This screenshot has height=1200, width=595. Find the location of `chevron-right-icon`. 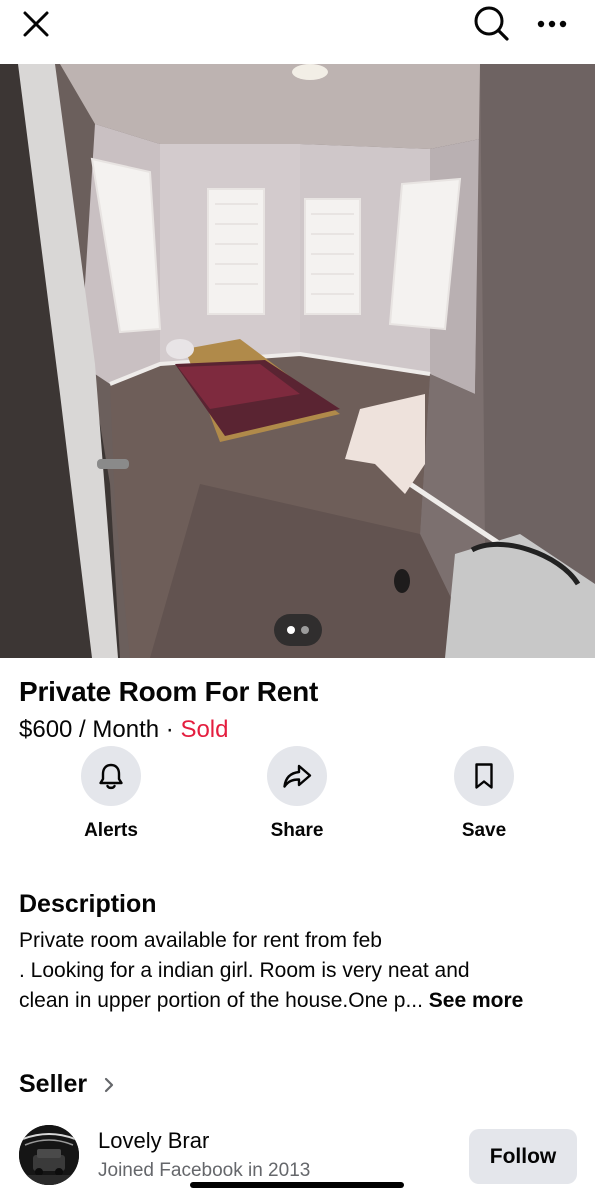

chevron-right-icon is located at coordinates (109, 1084).